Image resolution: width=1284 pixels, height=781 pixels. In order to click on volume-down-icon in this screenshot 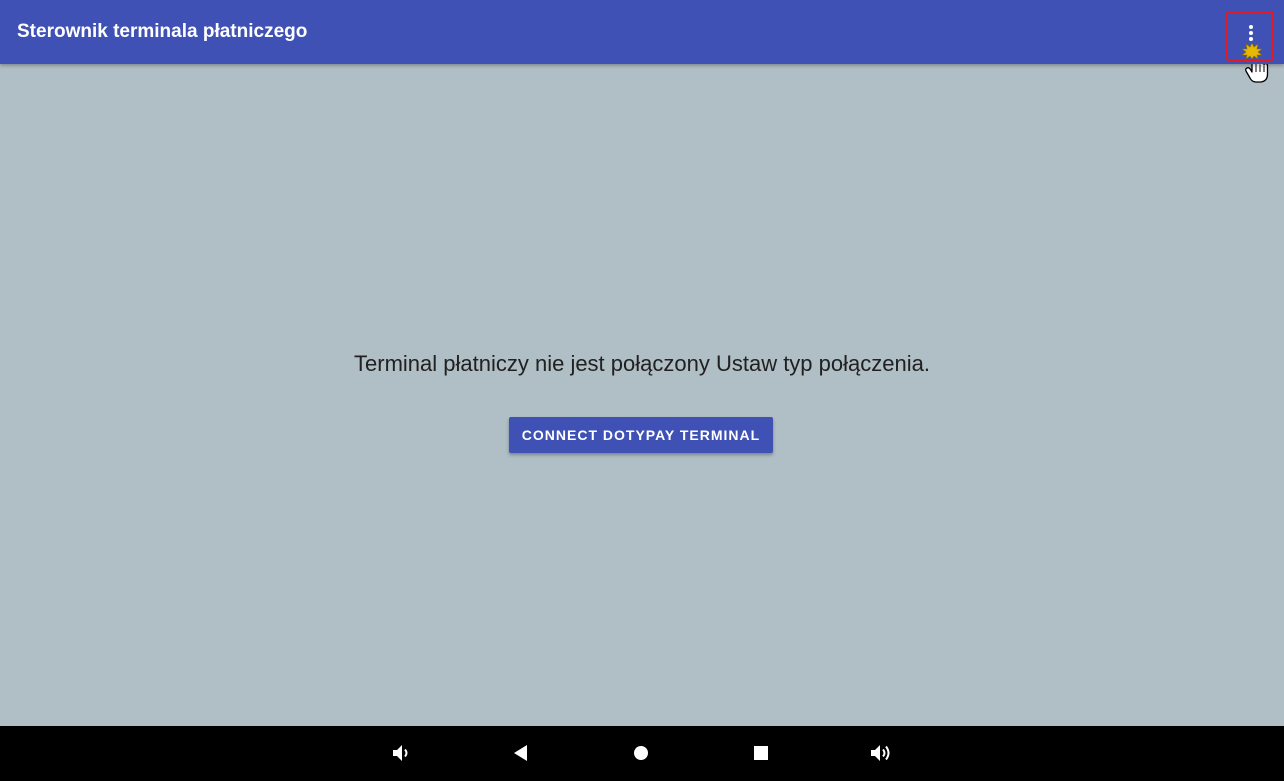, I will do `click(401, 753)`.